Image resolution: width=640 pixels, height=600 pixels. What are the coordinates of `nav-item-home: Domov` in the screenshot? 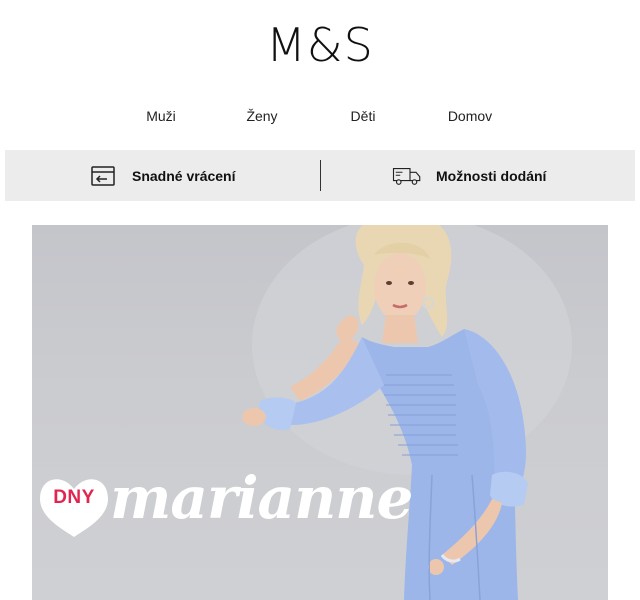 It's located at (470, 116).